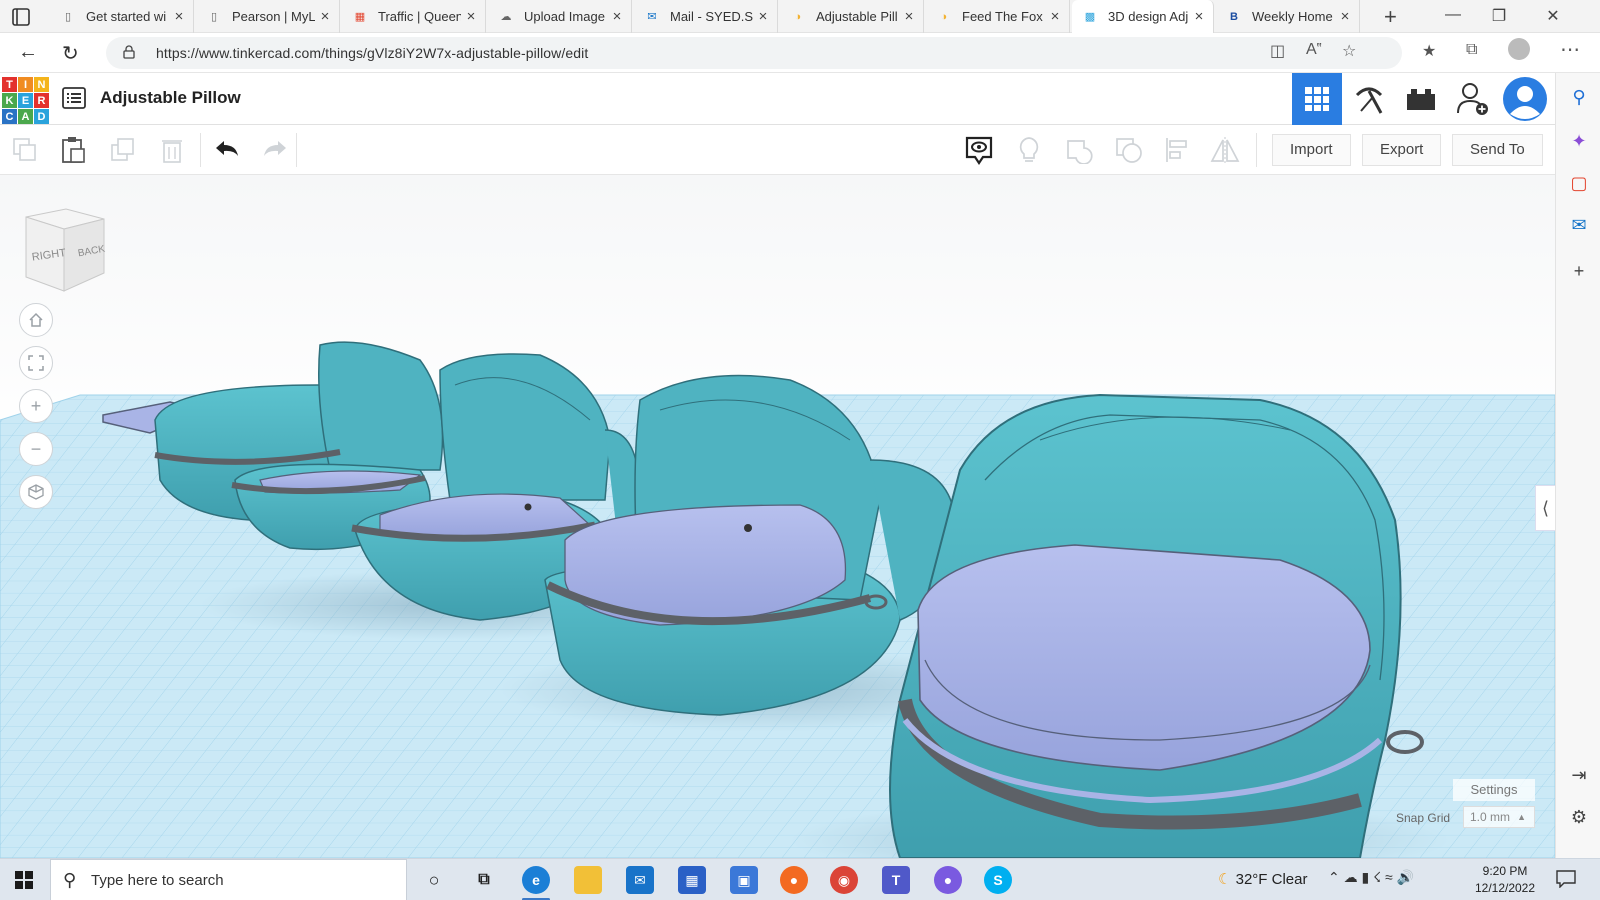 The image size is (1600, 900). What do you see at coordinates (123, 150) in the screenshot?
I see `duplicate-icon` at bounding box center [123, 150].